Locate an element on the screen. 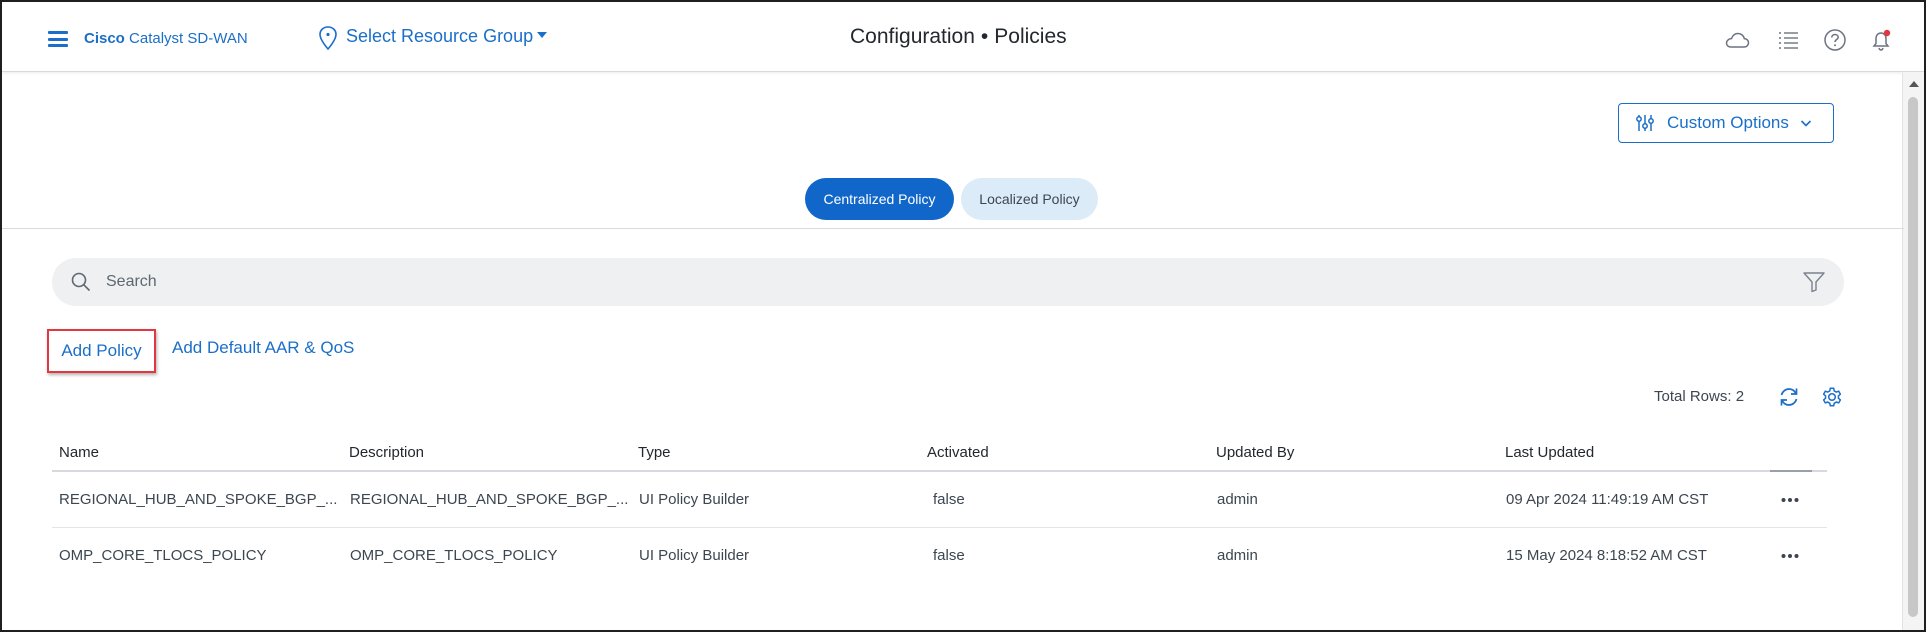 The width and height of the screenshot is (1926, 632). search-input is located at coordinates (906, 282).